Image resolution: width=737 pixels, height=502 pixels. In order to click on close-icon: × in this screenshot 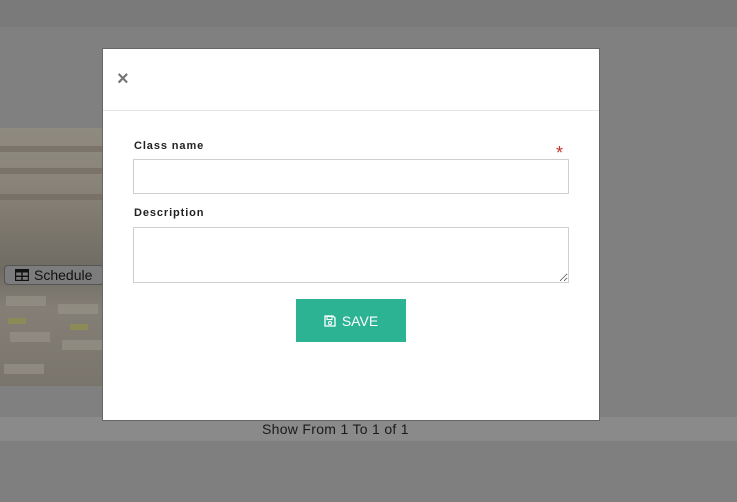, I will do `click(125, 79)`.